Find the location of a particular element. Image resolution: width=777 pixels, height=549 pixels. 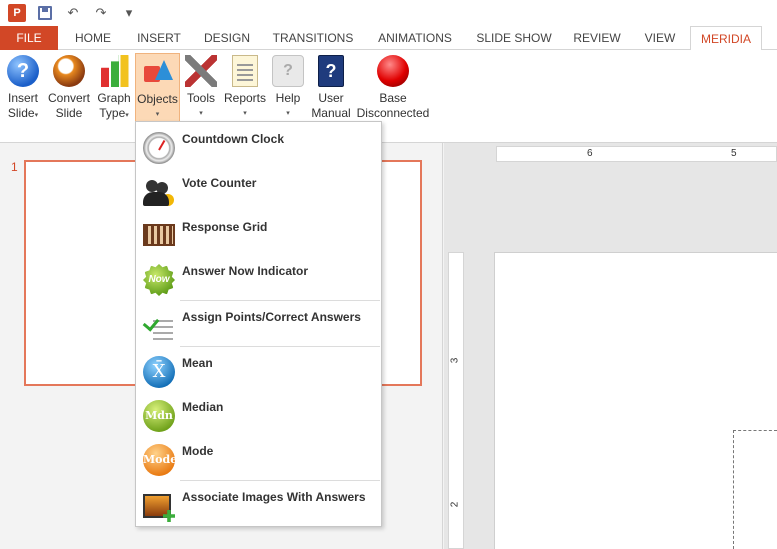

menu-item-response-grid: Response Grid is located at coordinates (258, 234).